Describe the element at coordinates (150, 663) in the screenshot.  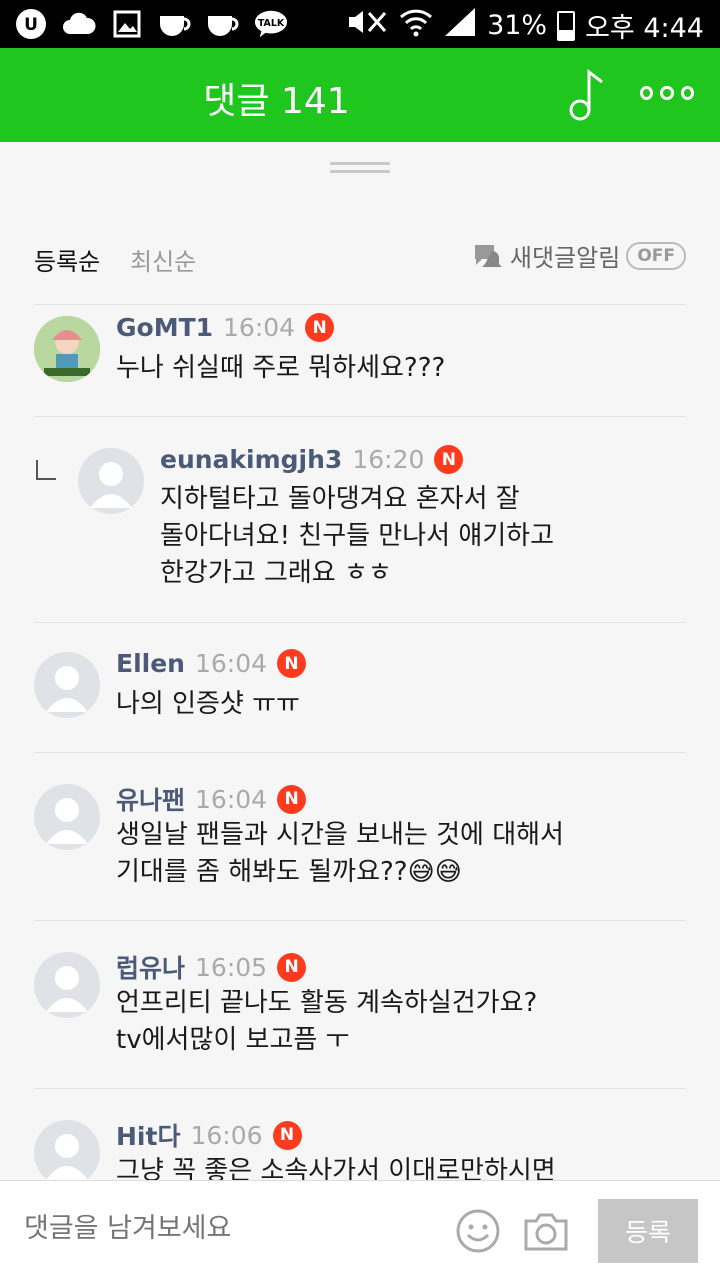
I see `author-name: Ellen` at that location.